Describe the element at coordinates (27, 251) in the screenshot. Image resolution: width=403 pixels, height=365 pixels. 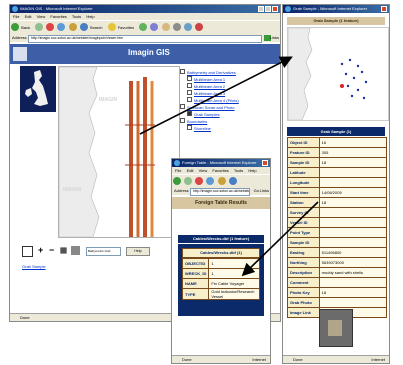
I see `info-tool-icon` at that location.